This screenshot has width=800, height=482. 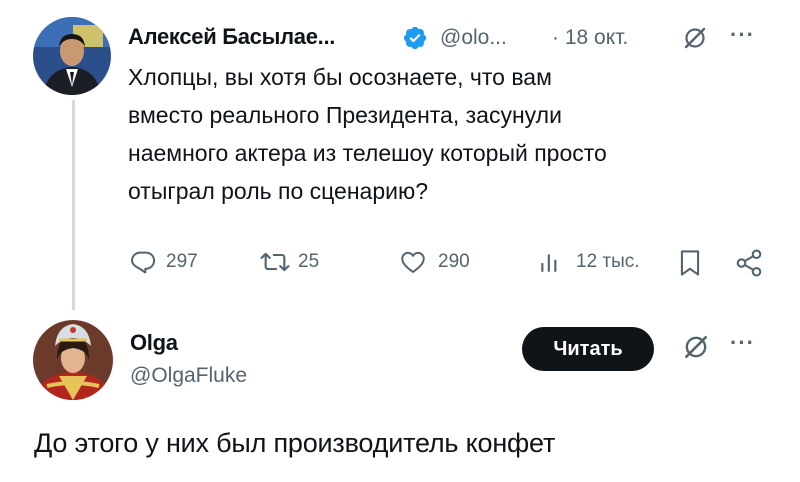 I want to click on share-button, so click(x=749, y=265).